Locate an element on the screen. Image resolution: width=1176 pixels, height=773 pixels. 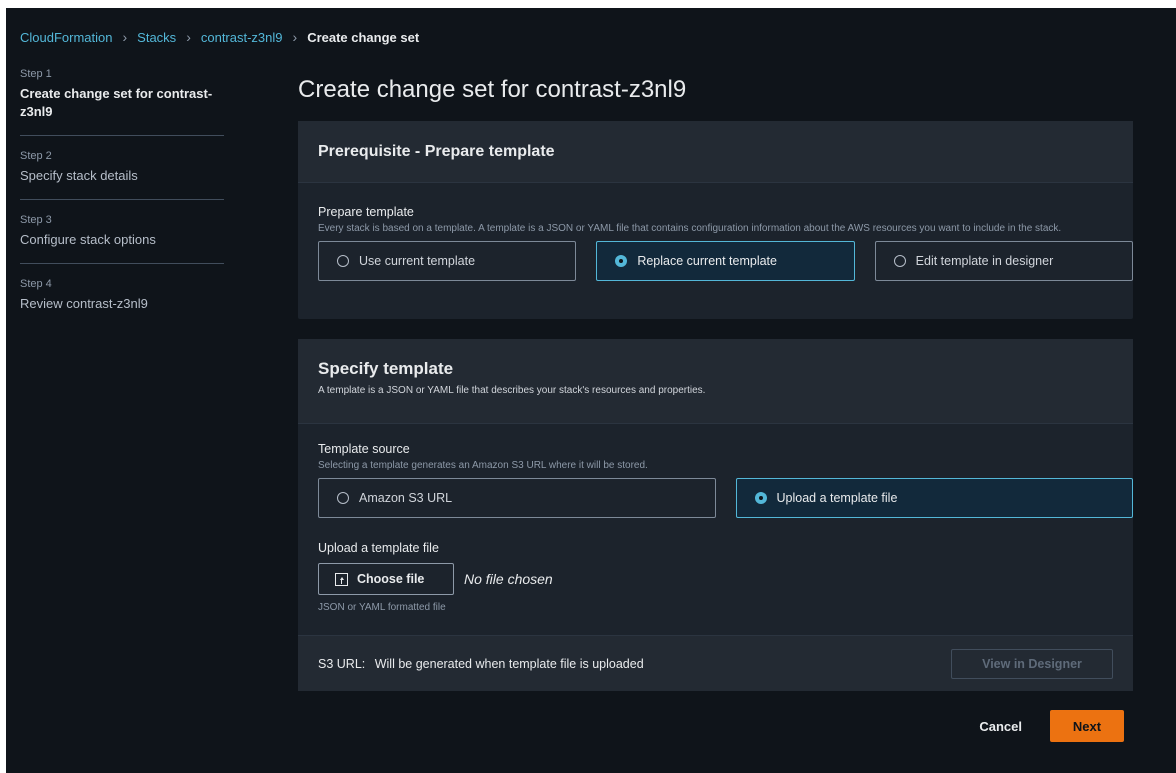
option-label: Amazon S3 URL is located at coordinates (406, 498).